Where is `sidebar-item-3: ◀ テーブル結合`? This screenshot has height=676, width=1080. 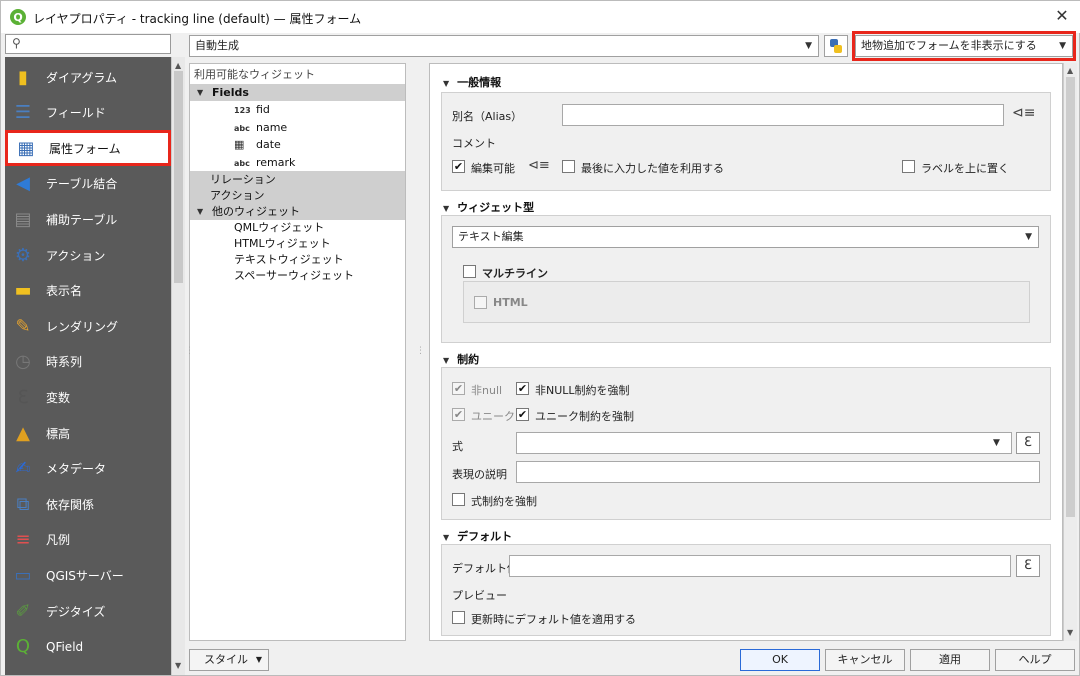 sidebar-item-3: ◀ テーブル結合 is located at coordinates (88, 184).